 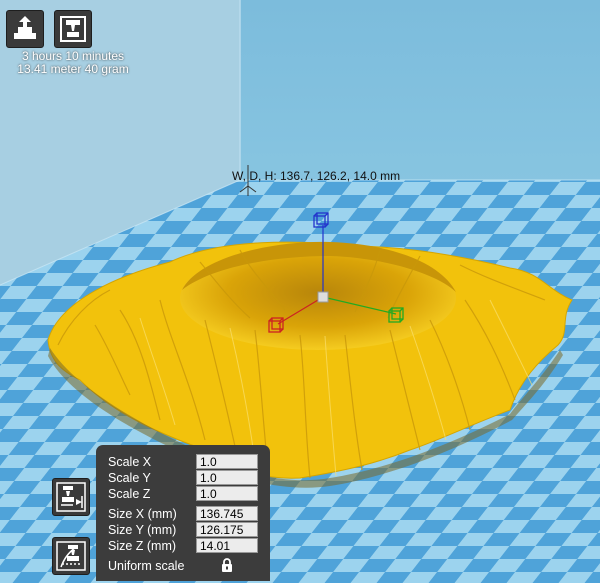 What do you see at coordinates (129, 494) in the screenshot?
I see `scale-z-label: Scale Z` at bounding box center [129, 494].